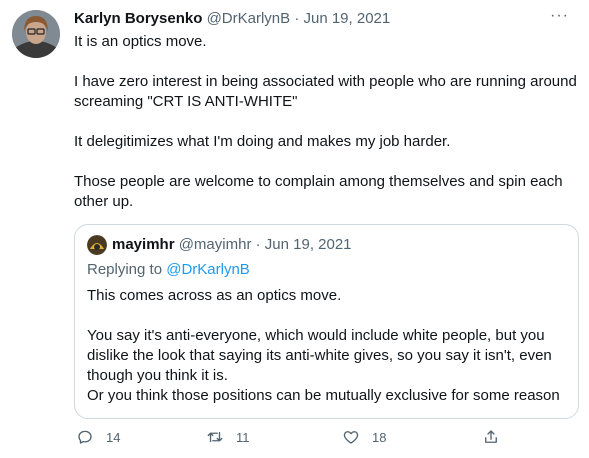  What do you see at coordinates (249, 18) in the screenshot?
I see `author-handle: @DrKarlynB` at bounding box center [249, 18].